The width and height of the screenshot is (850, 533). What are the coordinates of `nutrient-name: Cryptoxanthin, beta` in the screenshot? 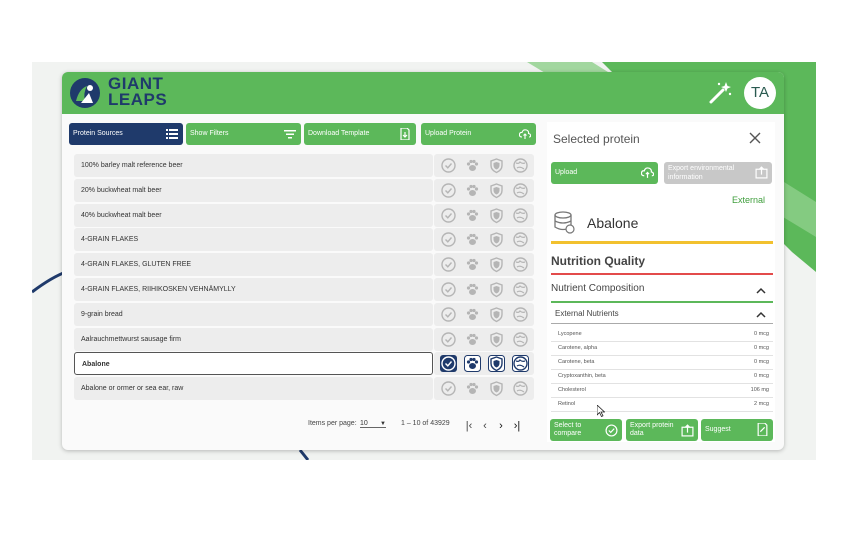 It's located at (582, 376).